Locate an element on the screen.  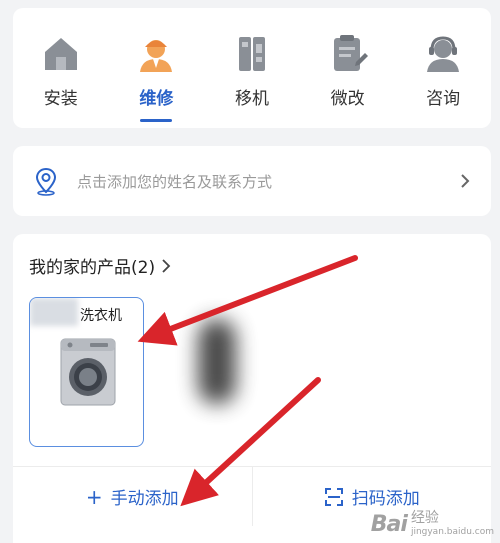
product-tile-washer: 洗衣机 is located at coordinates (86, 372).